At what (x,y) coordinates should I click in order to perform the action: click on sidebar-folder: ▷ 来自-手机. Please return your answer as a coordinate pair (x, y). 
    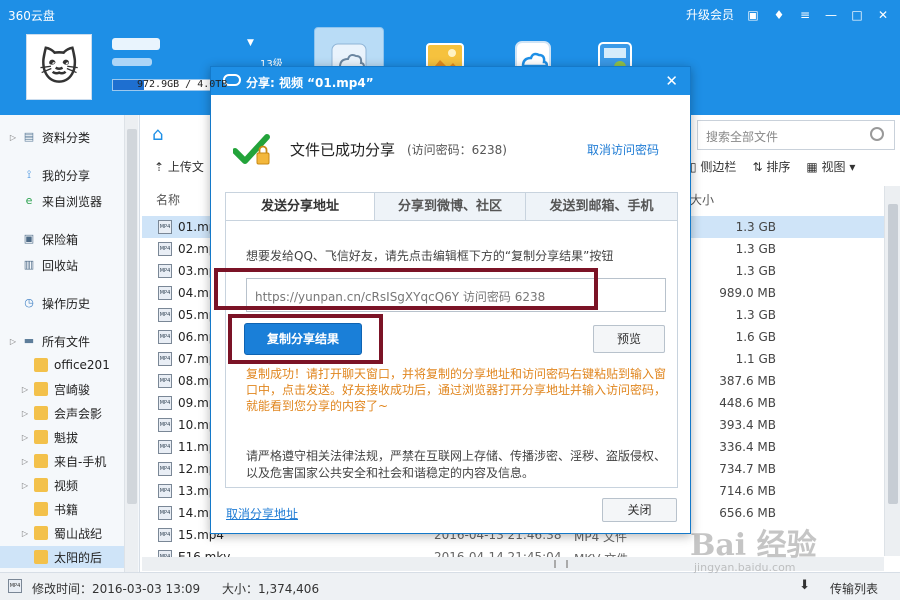
    Looking at the image, I should click on (62, 461).